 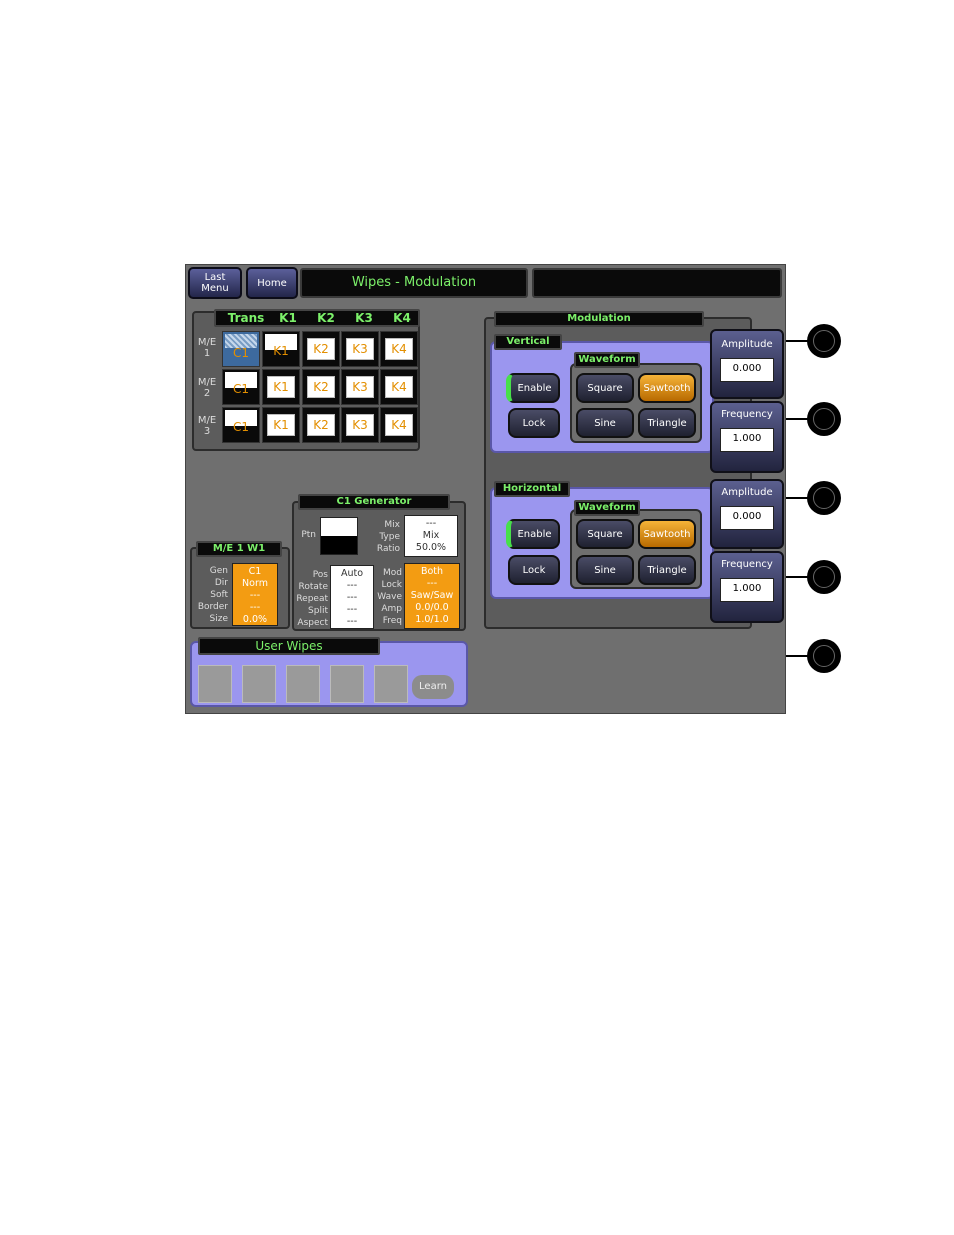 I want to click on vertical-waveform-title: Waveform, so click(x=607, y=360).